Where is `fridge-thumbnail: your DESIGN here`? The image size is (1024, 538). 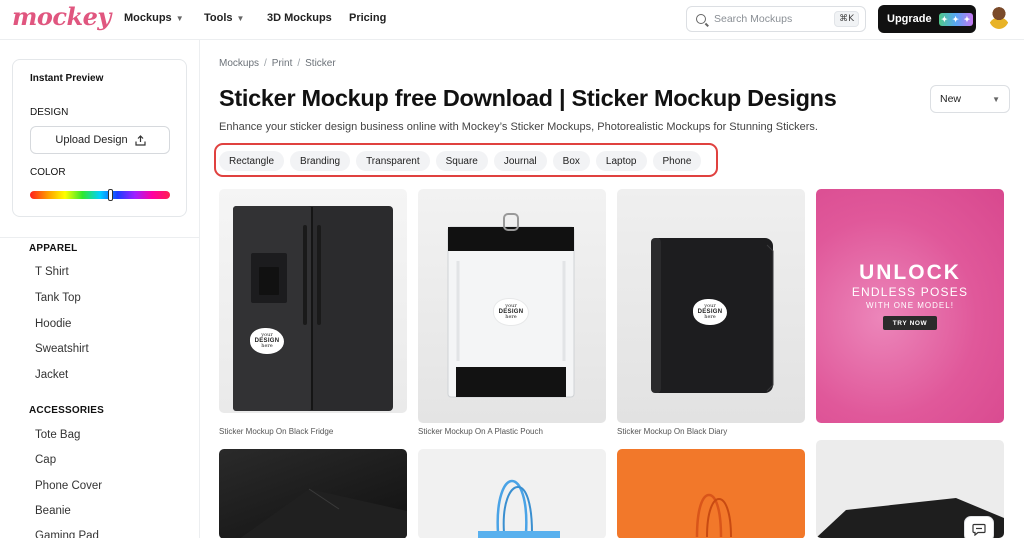
fridge-thumbnail: your DESIGN here is located at coordinates (313, 301).